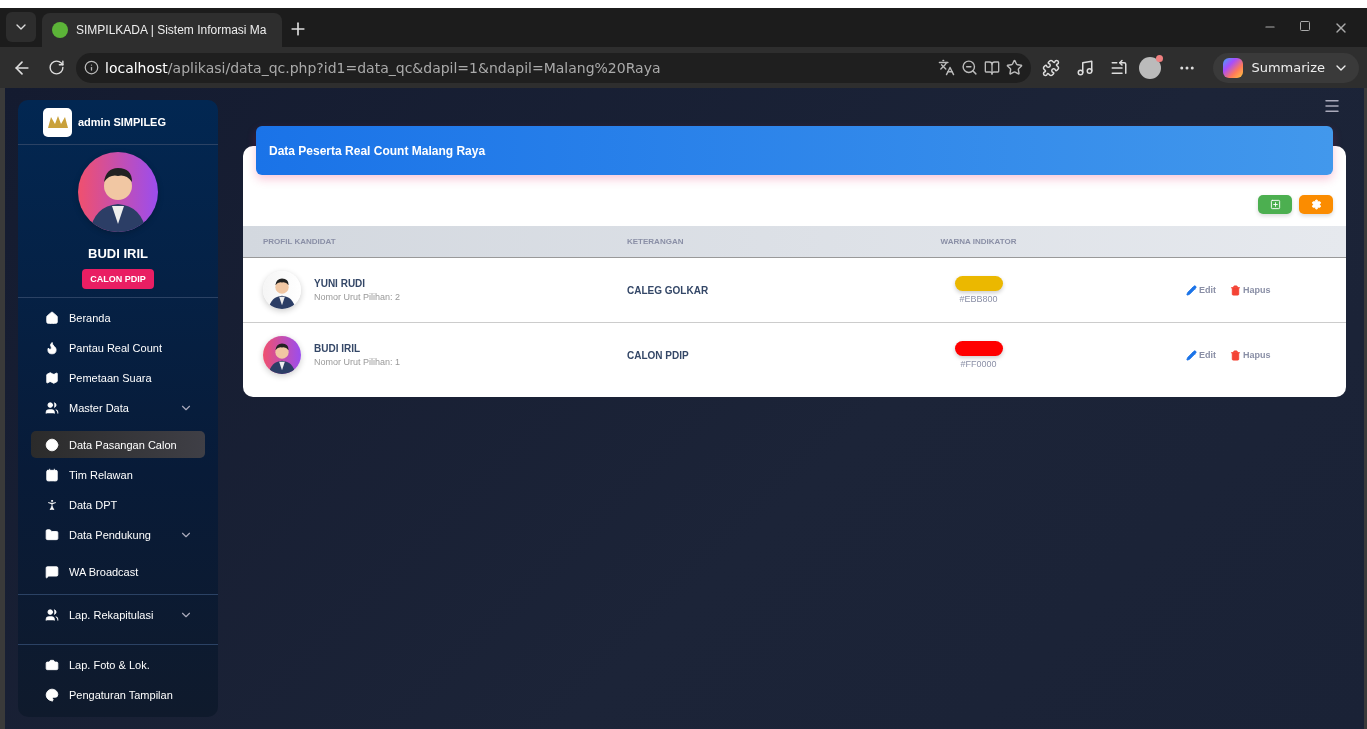 The width and height of the screenshot is (1367, 729). Describe the element at coordinates (340, 283) in the screenshot. I see `candidate-name: YUNI RUDI` at that location.